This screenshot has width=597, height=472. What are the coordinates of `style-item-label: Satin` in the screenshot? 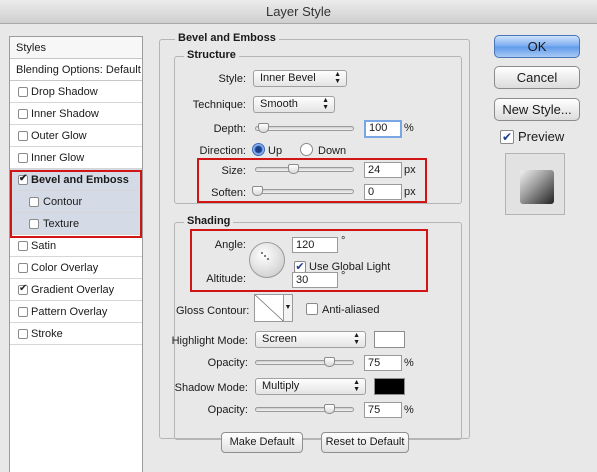 It's located at (44, 246).